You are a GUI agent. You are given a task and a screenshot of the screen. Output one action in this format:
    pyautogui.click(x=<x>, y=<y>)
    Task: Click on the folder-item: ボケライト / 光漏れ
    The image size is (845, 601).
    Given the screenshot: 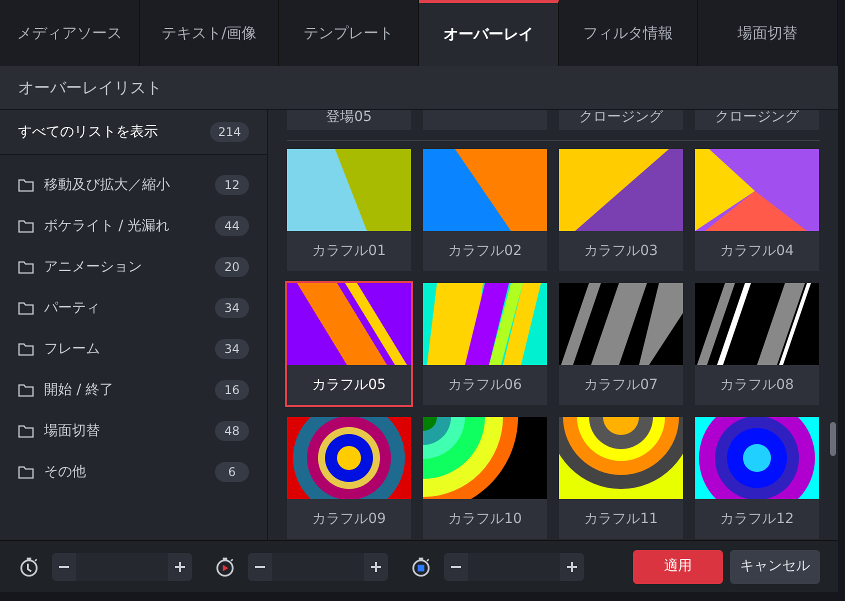 What is the action you would take?
    pyautogui.click(x=124, y=226)
    